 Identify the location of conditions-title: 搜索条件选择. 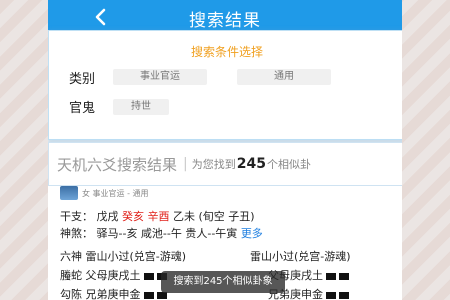
(226, 52).